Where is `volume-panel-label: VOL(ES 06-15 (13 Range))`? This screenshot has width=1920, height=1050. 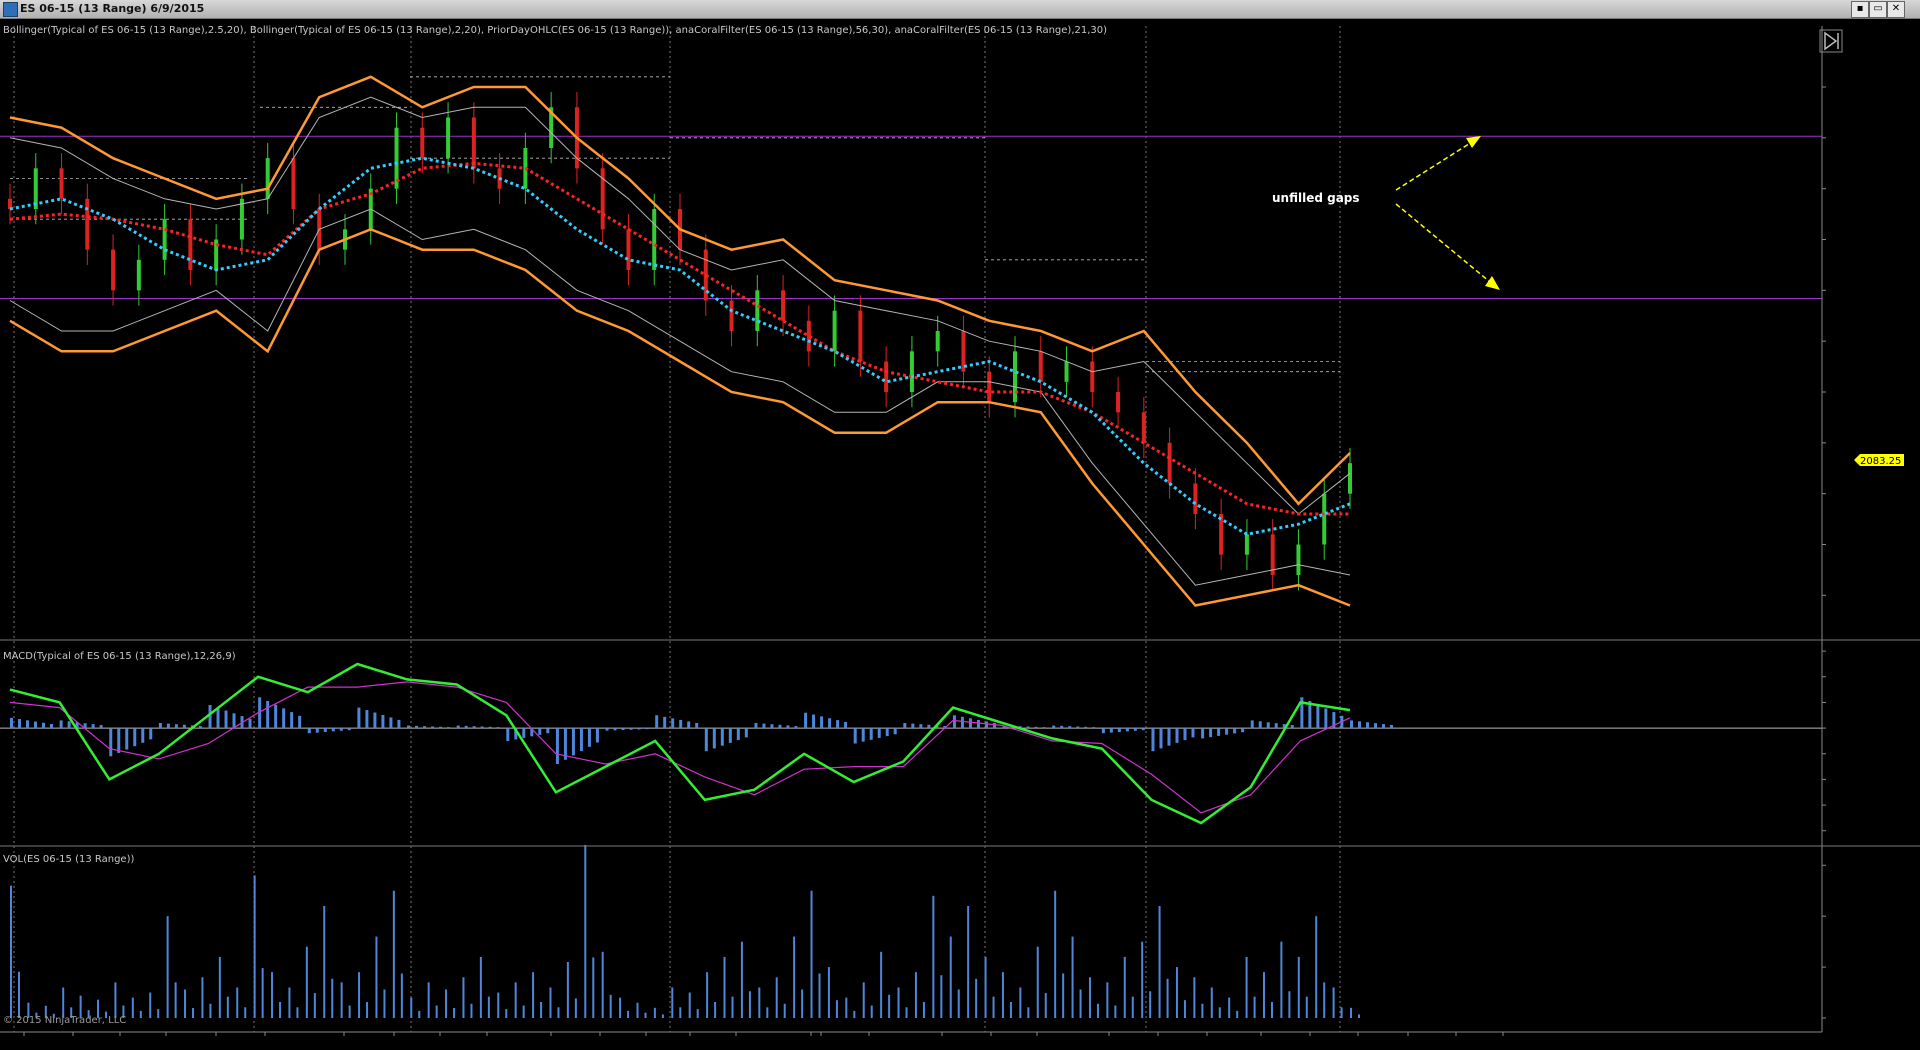 volume-panel-label: VOL(ES 06-15 (13 Range)) is located at coordinates (68, 859).